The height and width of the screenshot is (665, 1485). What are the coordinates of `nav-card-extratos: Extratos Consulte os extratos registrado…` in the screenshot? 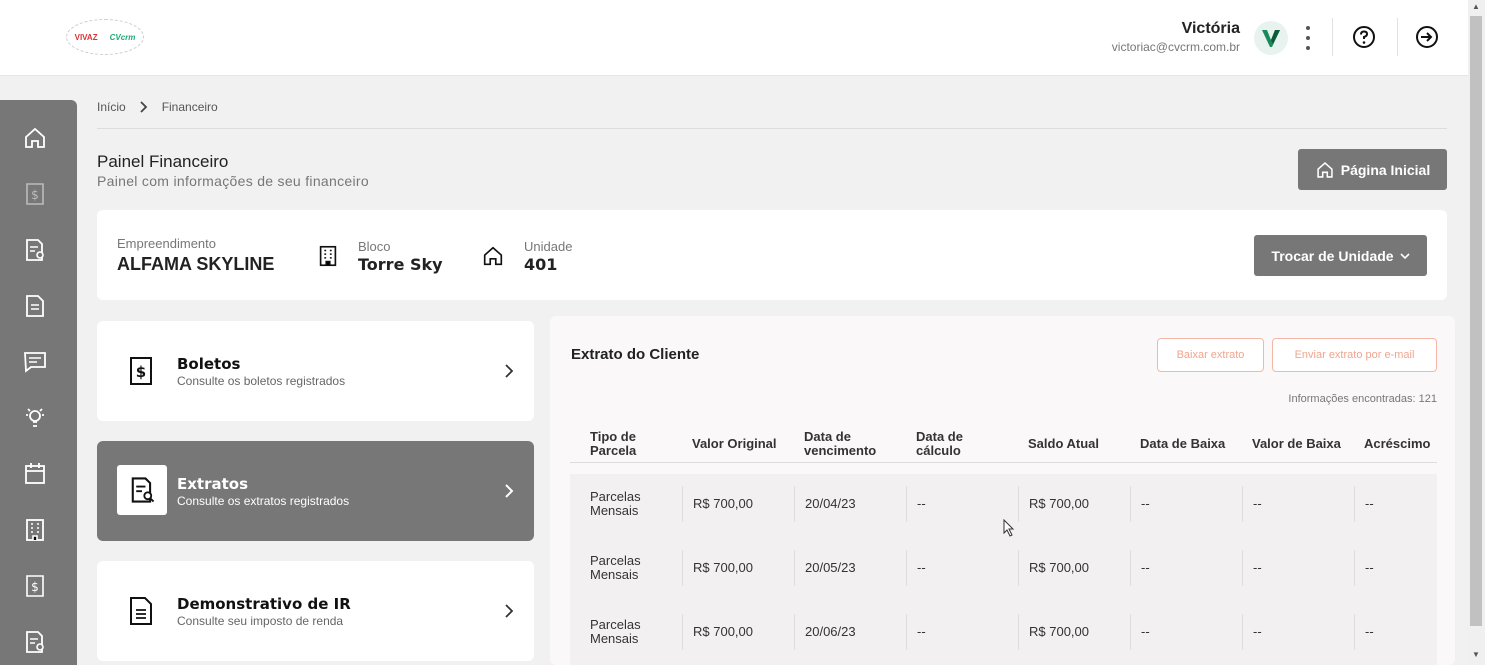 It's located at (315, 491).